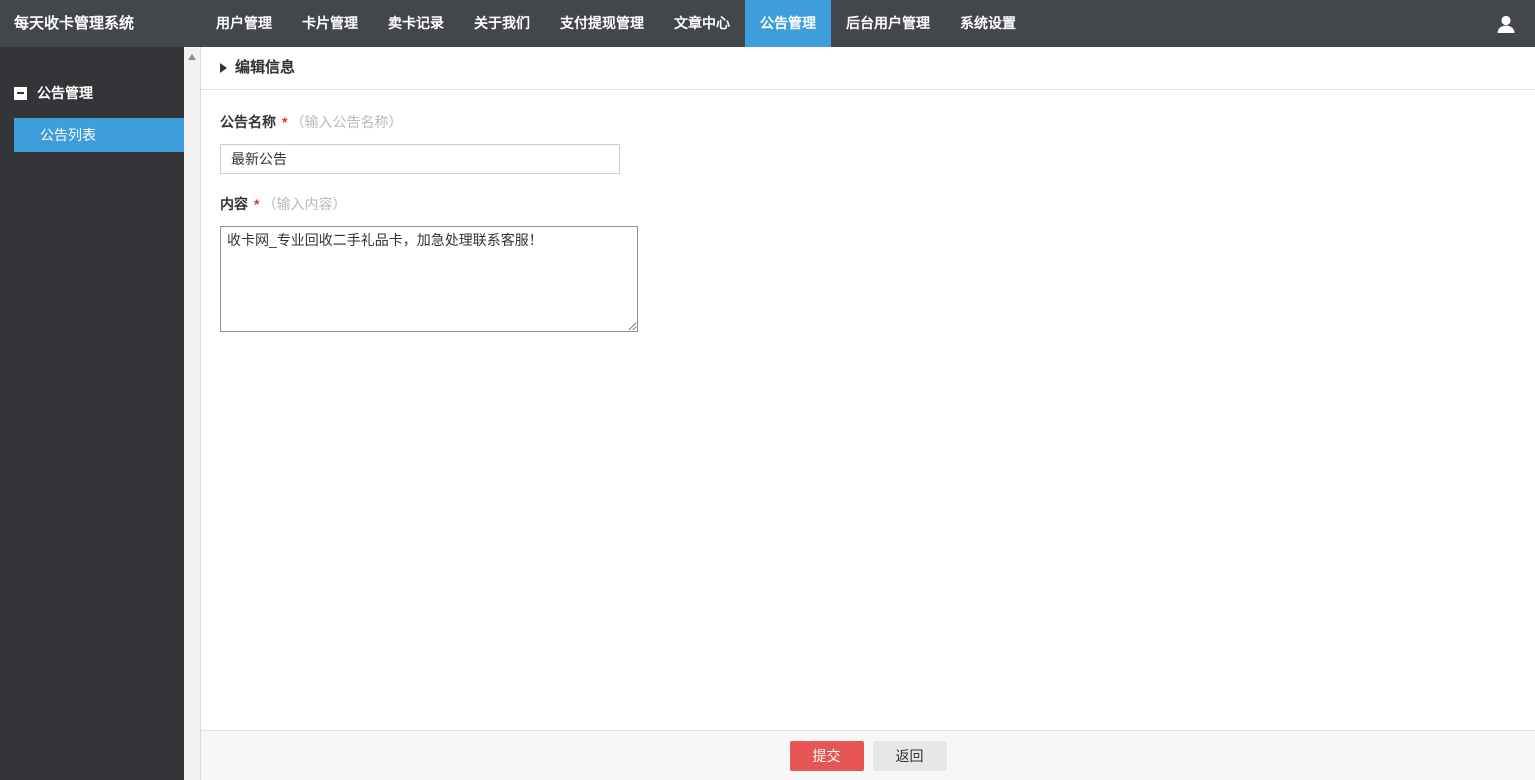 This screenshot has width=1535, height=780. I want to click on nav-item-users: 用户管理, so click(244, 23).